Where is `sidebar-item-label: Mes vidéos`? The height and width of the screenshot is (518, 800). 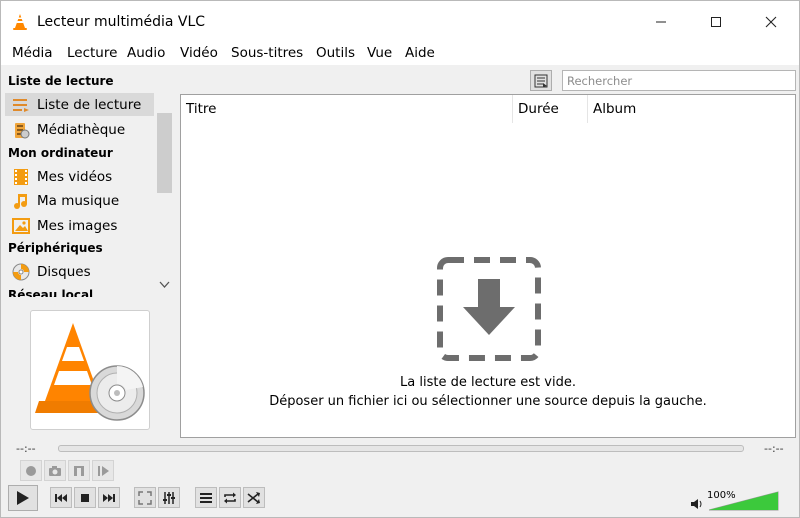 sidebar-item-label: Mes vidéos is located at coordinates (75, 176).